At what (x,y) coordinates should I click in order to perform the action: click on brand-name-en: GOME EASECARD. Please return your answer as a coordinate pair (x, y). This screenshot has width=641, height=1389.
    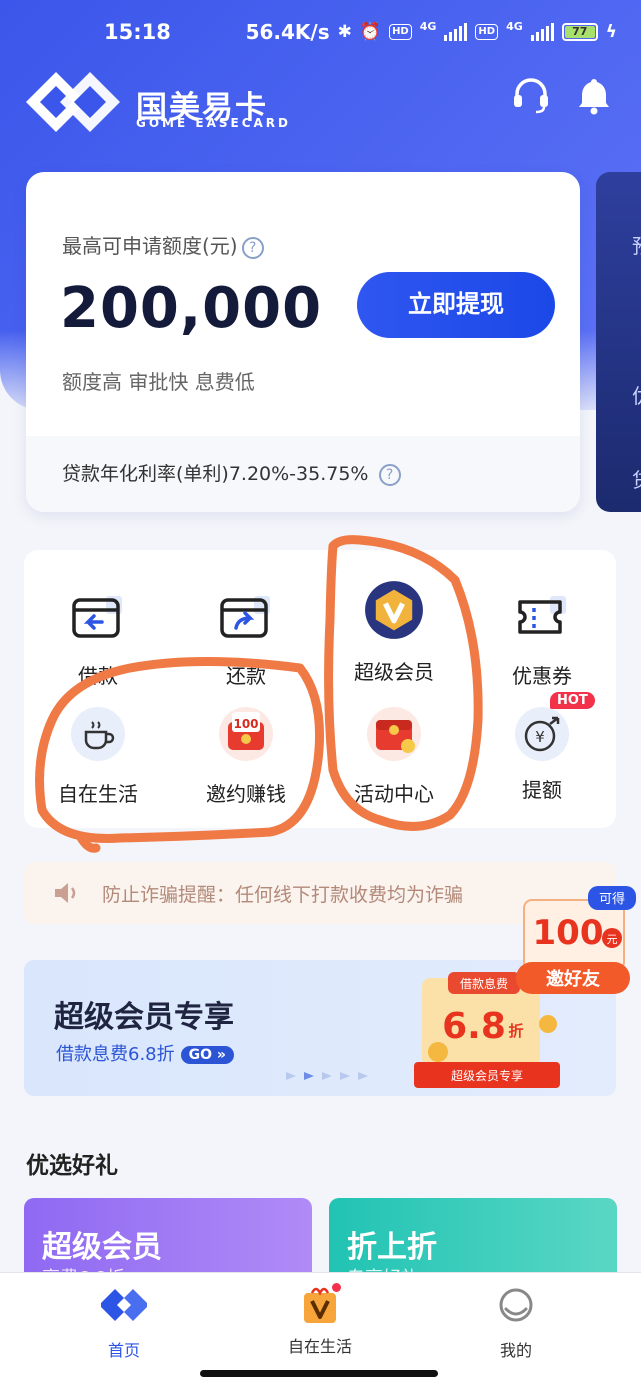
    Looking at the image, I should click on (213, 123).